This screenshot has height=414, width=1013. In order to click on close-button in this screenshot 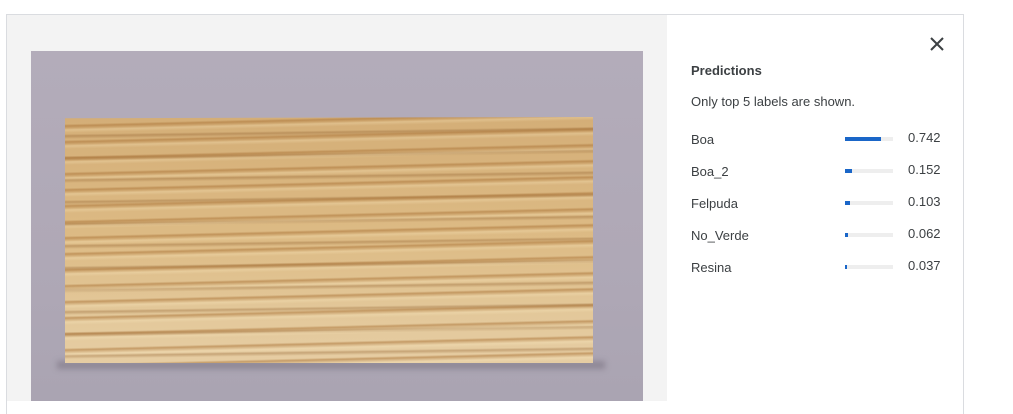, I will do `click(937, 44)`.